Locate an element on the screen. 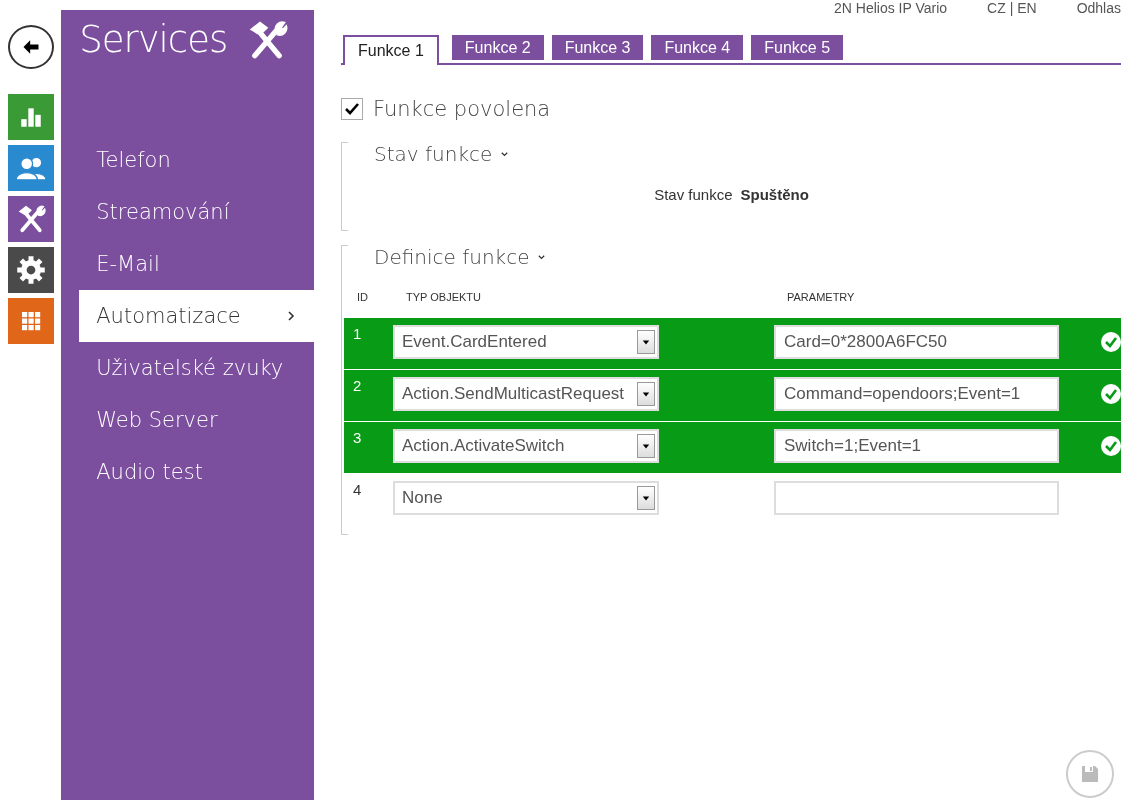 The height and width of the screenshot is (800, 1121). sidebar-item-label: Streamování is located at coordinates (163, 212).